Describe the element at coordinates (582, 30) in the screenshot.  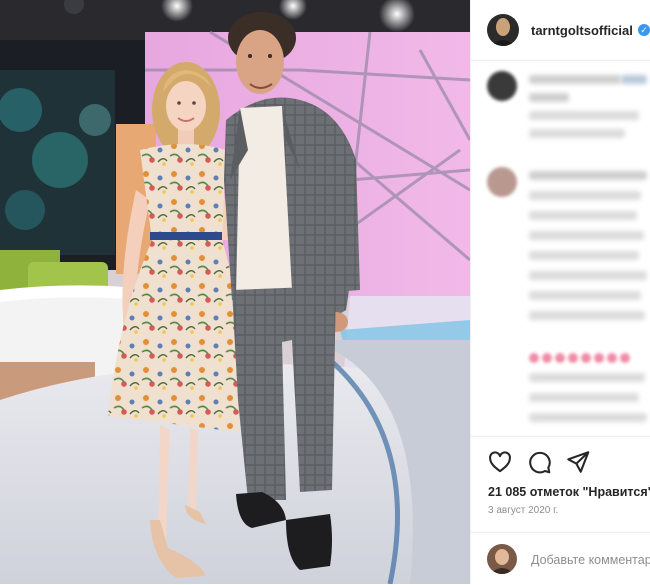
I see `author-username: tarntgoltsofficial` at that location.